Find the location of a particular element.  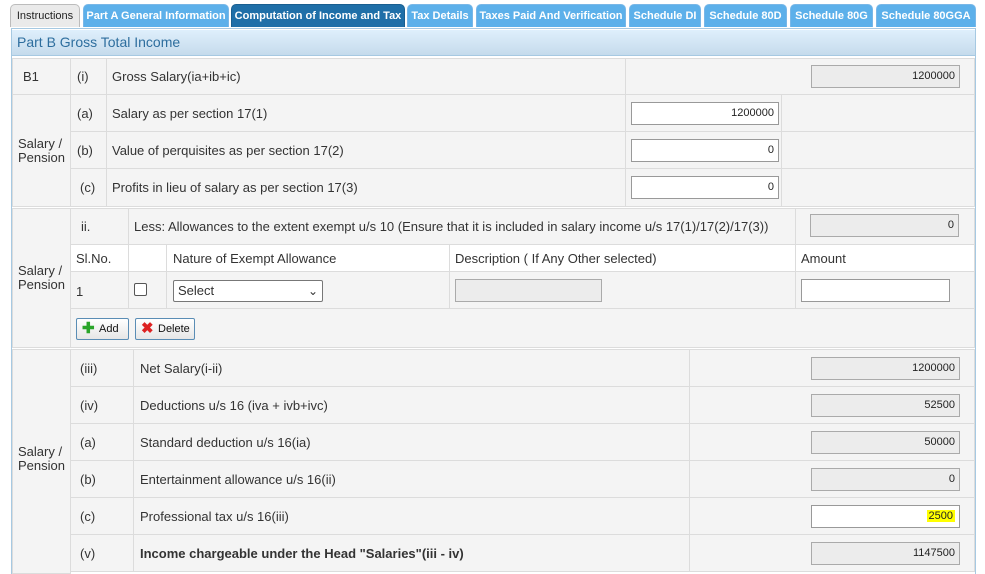

tab-schedule-80gga: Schedule 80GGA is located at coordinates (926, 15).